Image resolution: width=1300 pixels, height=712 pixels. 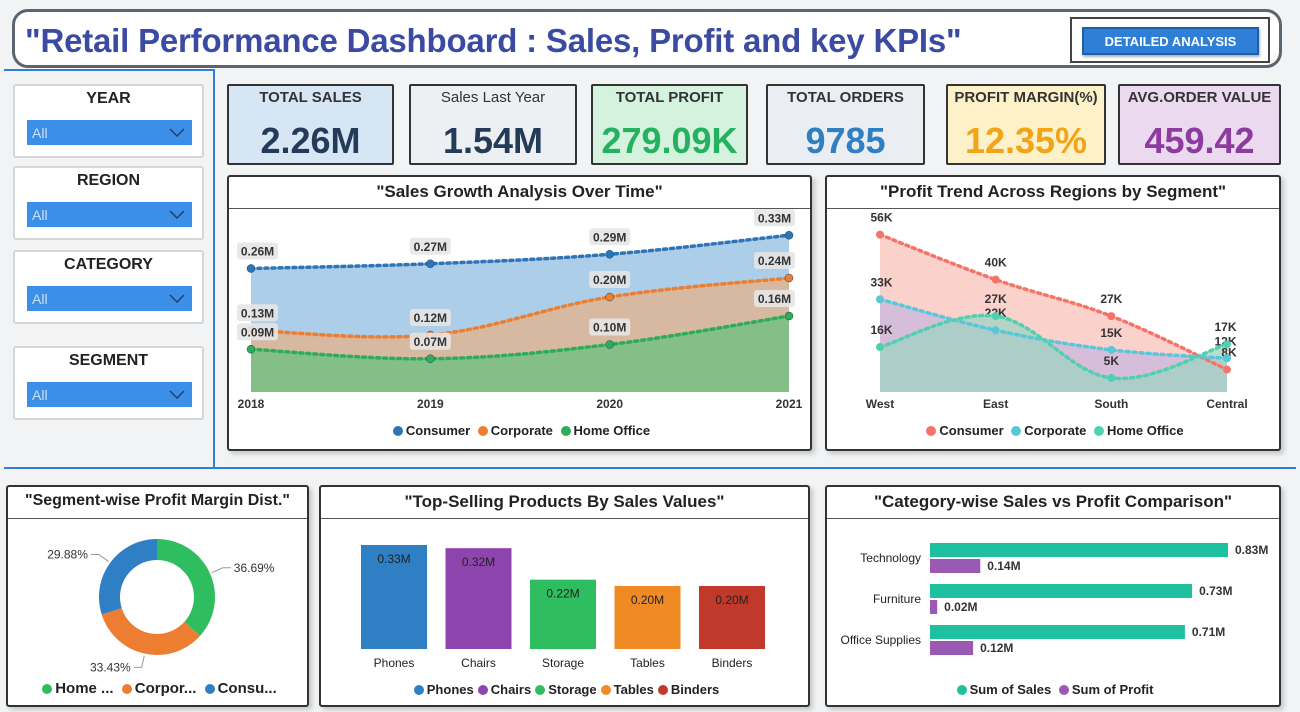 I want to click on kpi-value: 279.09K, so click(x=669, y=140).